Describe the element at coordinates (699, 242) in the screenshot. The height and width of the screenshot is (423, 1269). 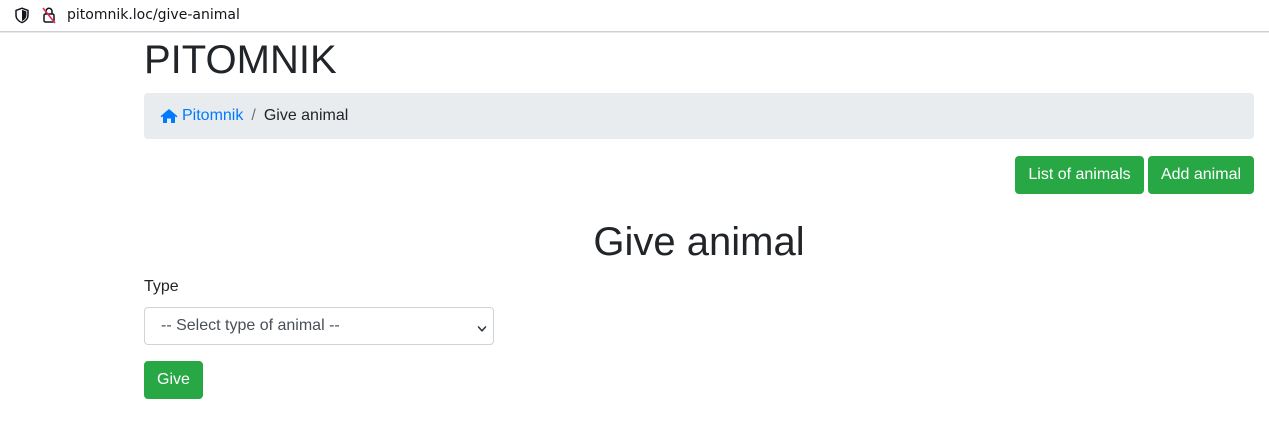
I see `page-title: Give animal` at that location.